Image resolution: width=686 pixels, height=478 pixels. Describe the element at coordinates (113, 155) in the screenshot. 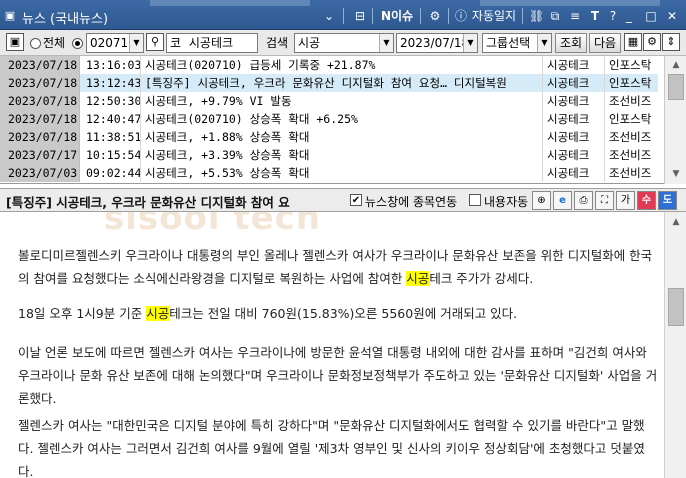

I see `news-time: 10:15:54` at that location.